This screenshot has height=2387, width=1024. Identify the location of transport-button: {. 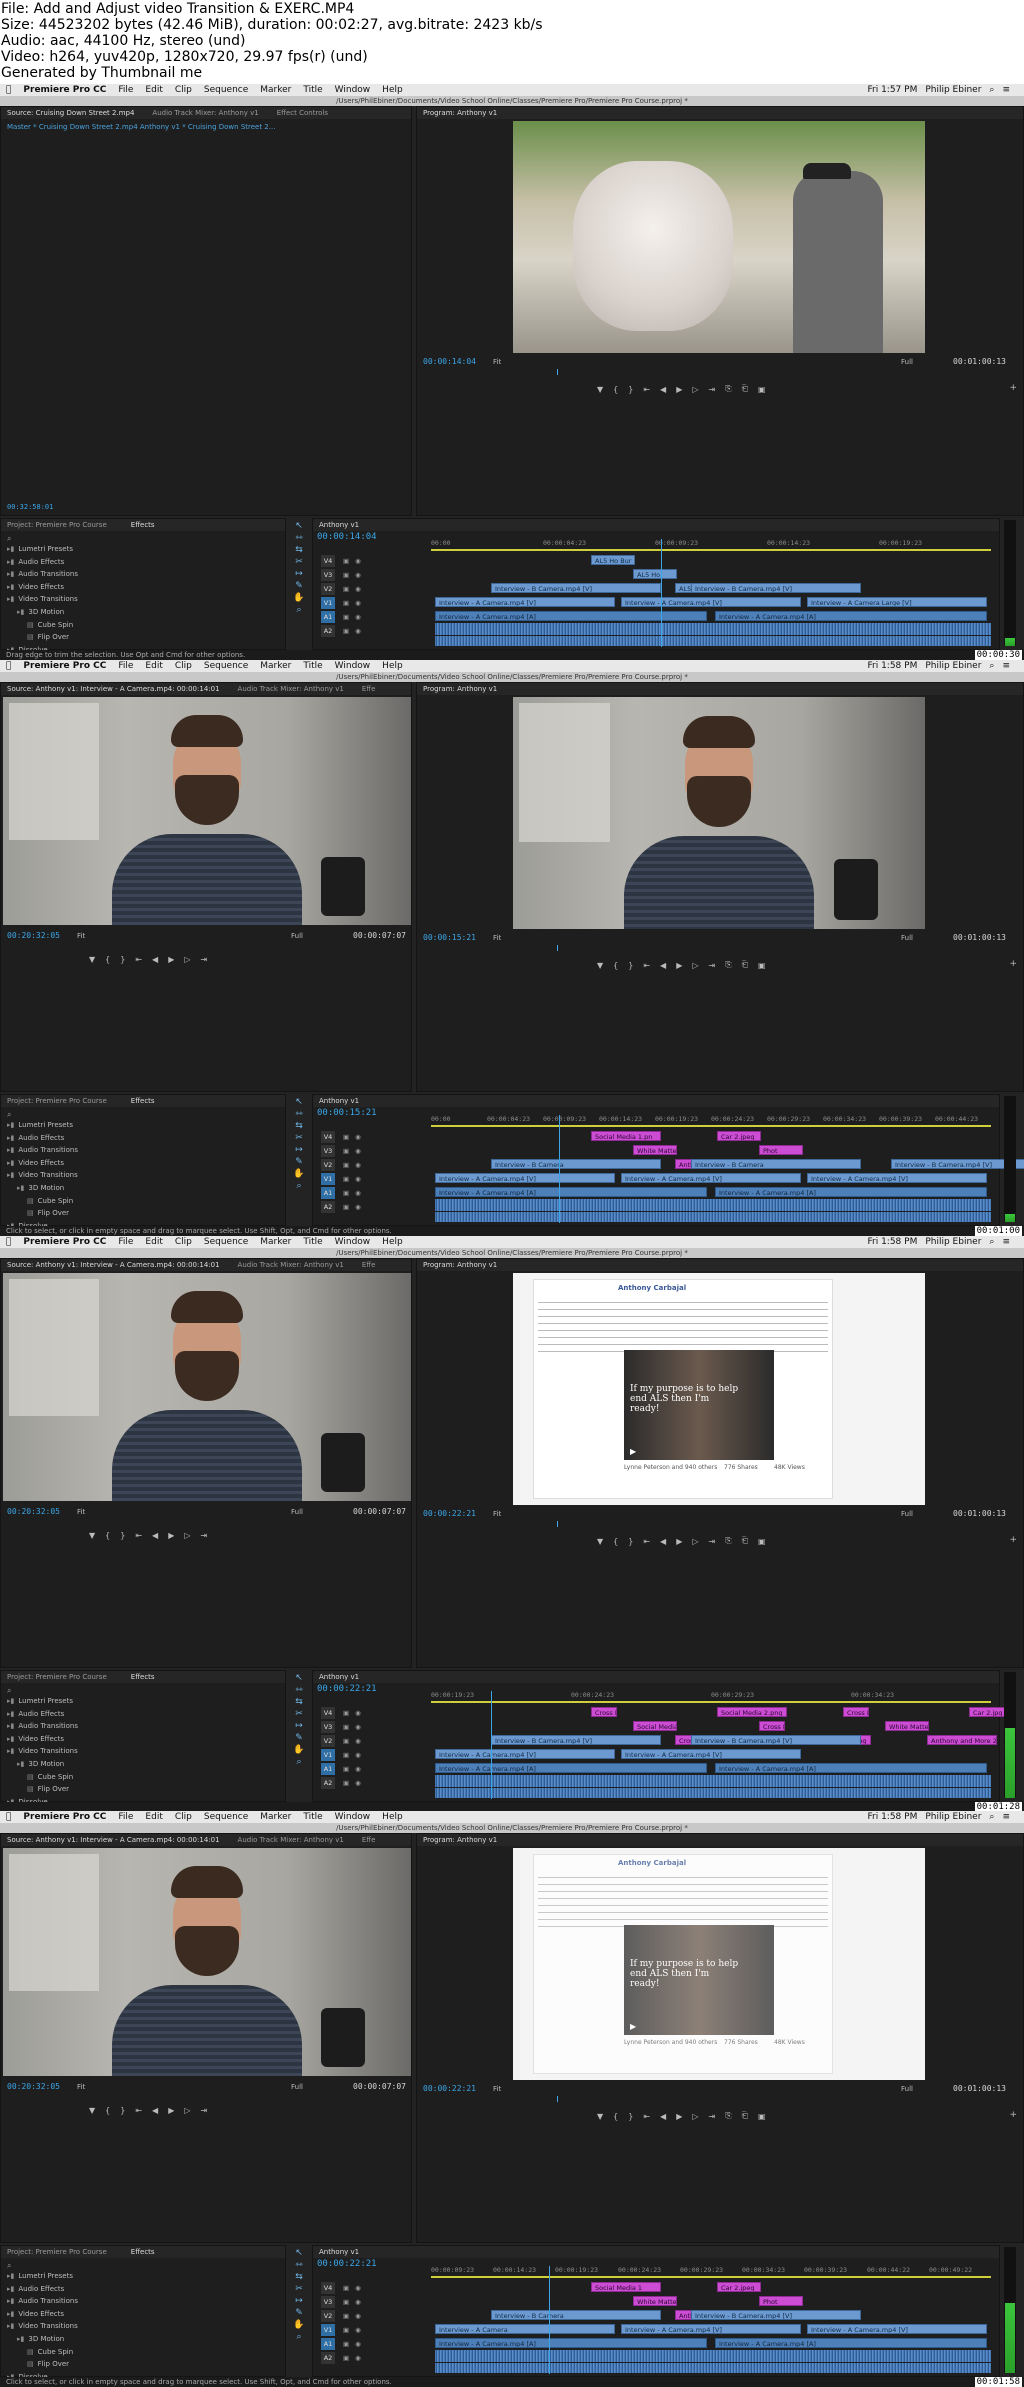
(615, 1541).